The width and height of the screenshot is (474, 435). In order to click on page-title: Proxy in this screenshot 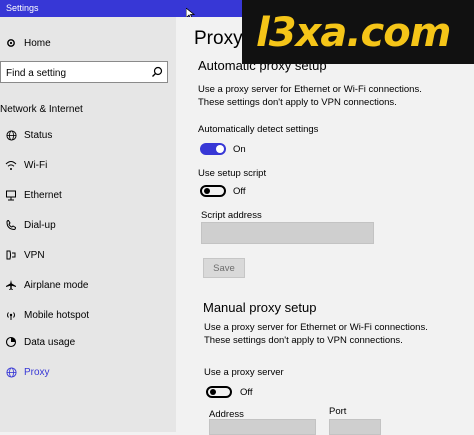, I will do `click(218, 38)`.